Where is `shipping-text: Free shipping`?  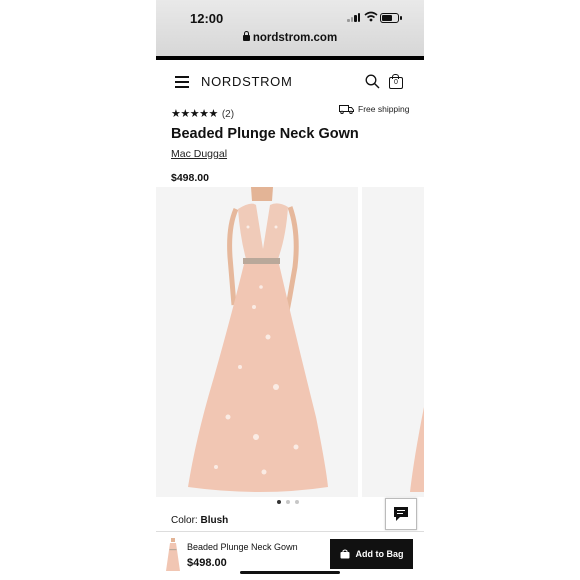 shipping-text: Free shipping is located at coordinates (384, 109).